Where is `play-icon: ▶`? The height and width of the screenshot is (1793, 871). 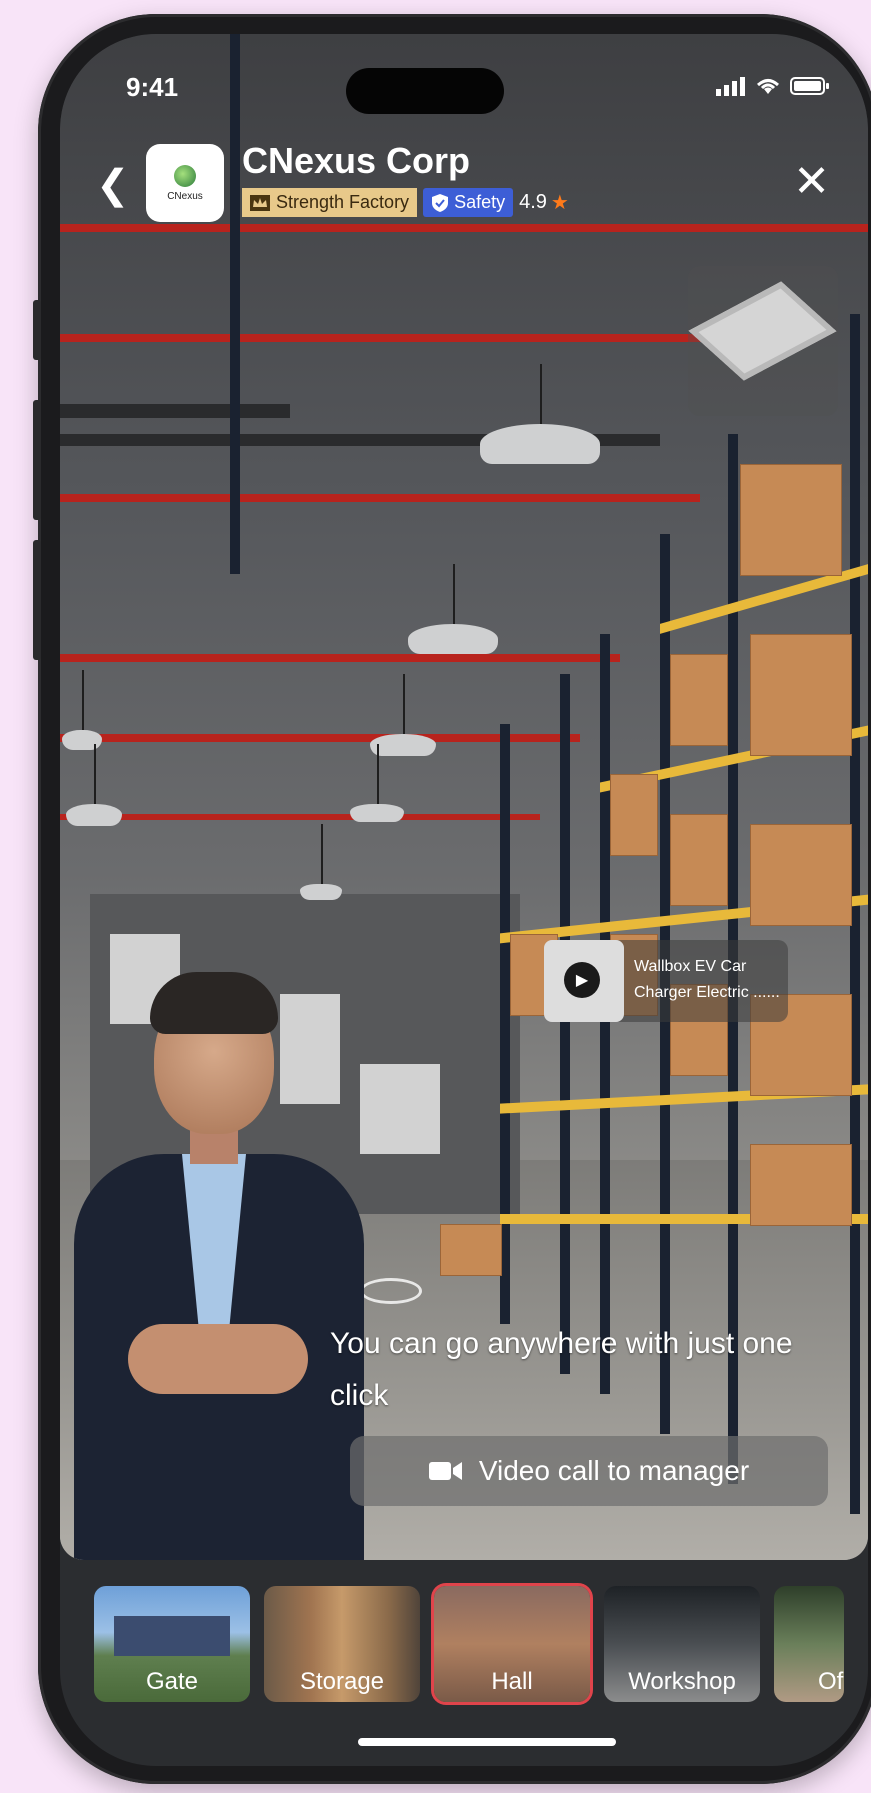
play-icon: ▶ is located at coordinates (582, 980).